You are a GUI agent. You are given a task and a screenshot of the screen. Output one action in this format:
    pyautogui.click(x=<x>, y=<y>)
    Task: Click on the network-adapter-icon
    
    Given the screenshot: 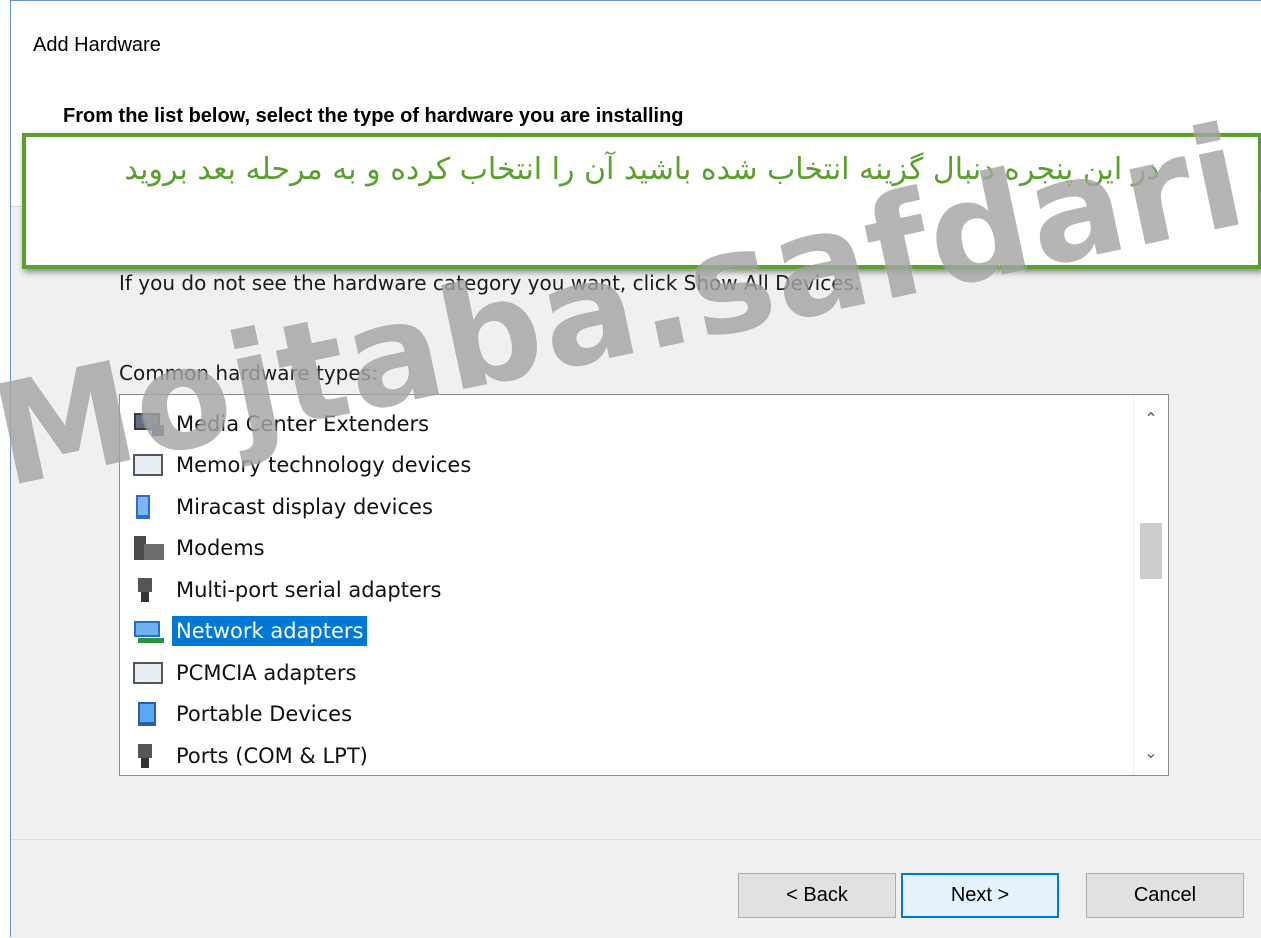 What is the action you would take?
    pyautogui.click(x=149, y=631)
    